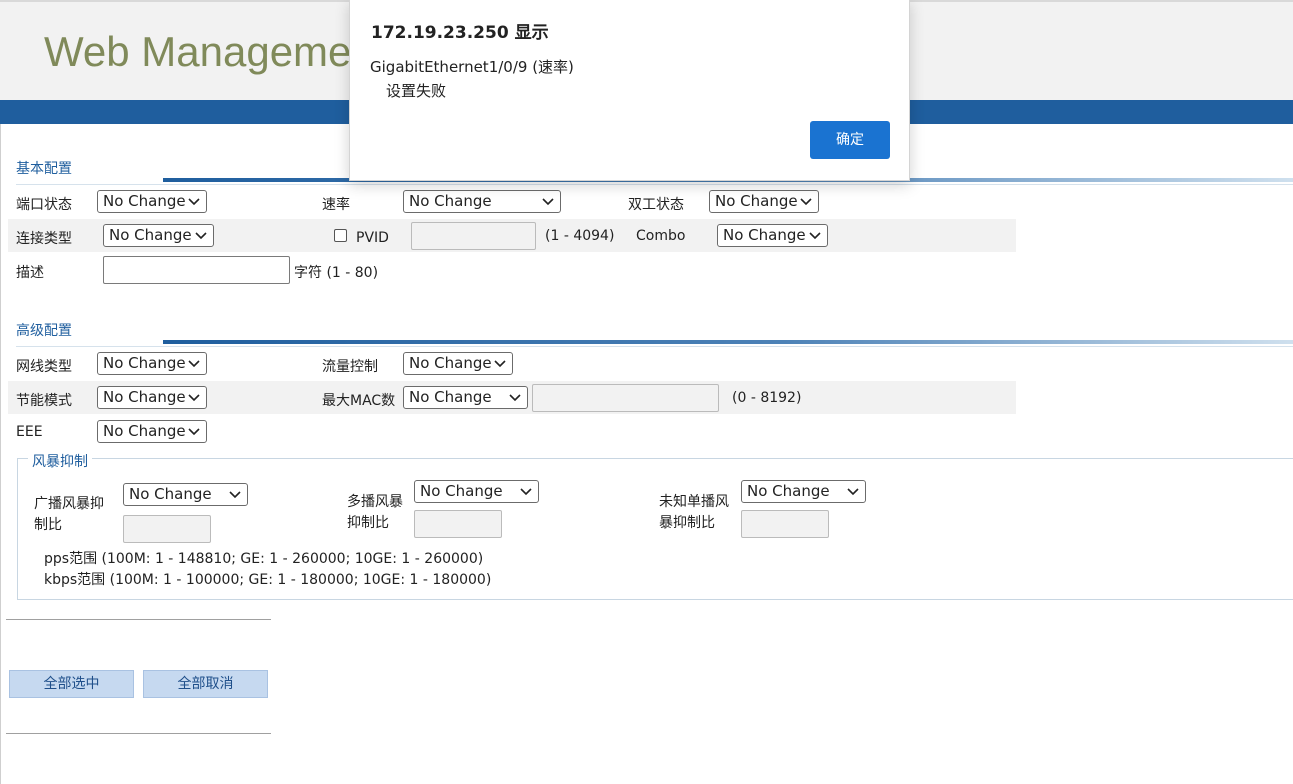 This screenshot has width=1293, height=784. I want to click on link-type-label: 连接类型, so click(44, 239).